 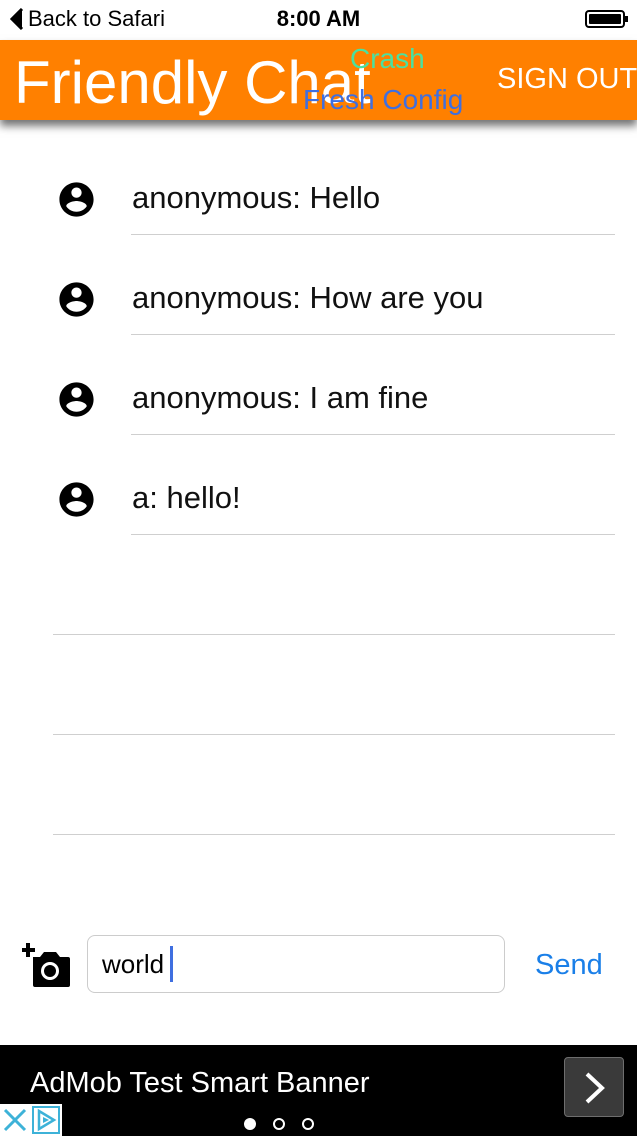 I want to click on status-time: 8:00 AM, so click(x=318, y=18).